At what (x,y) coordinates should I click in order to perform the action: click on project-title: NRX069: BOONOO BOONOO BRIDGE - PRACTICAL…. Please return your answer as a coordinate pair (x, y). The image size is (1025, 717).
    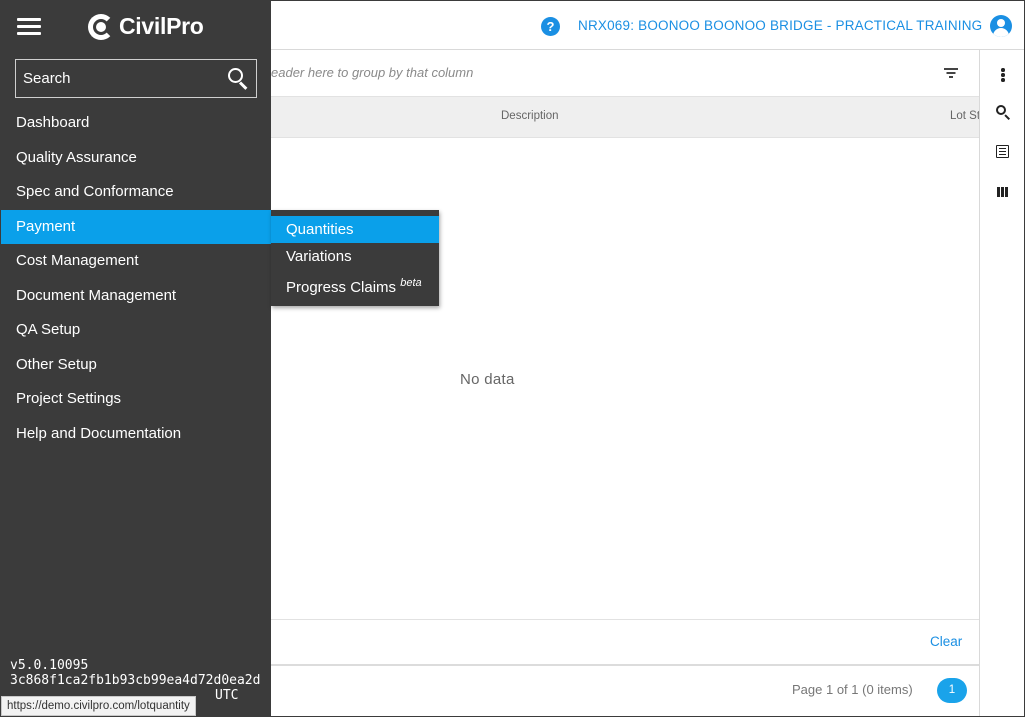
    Looking at the image, I should click on (780, 25).